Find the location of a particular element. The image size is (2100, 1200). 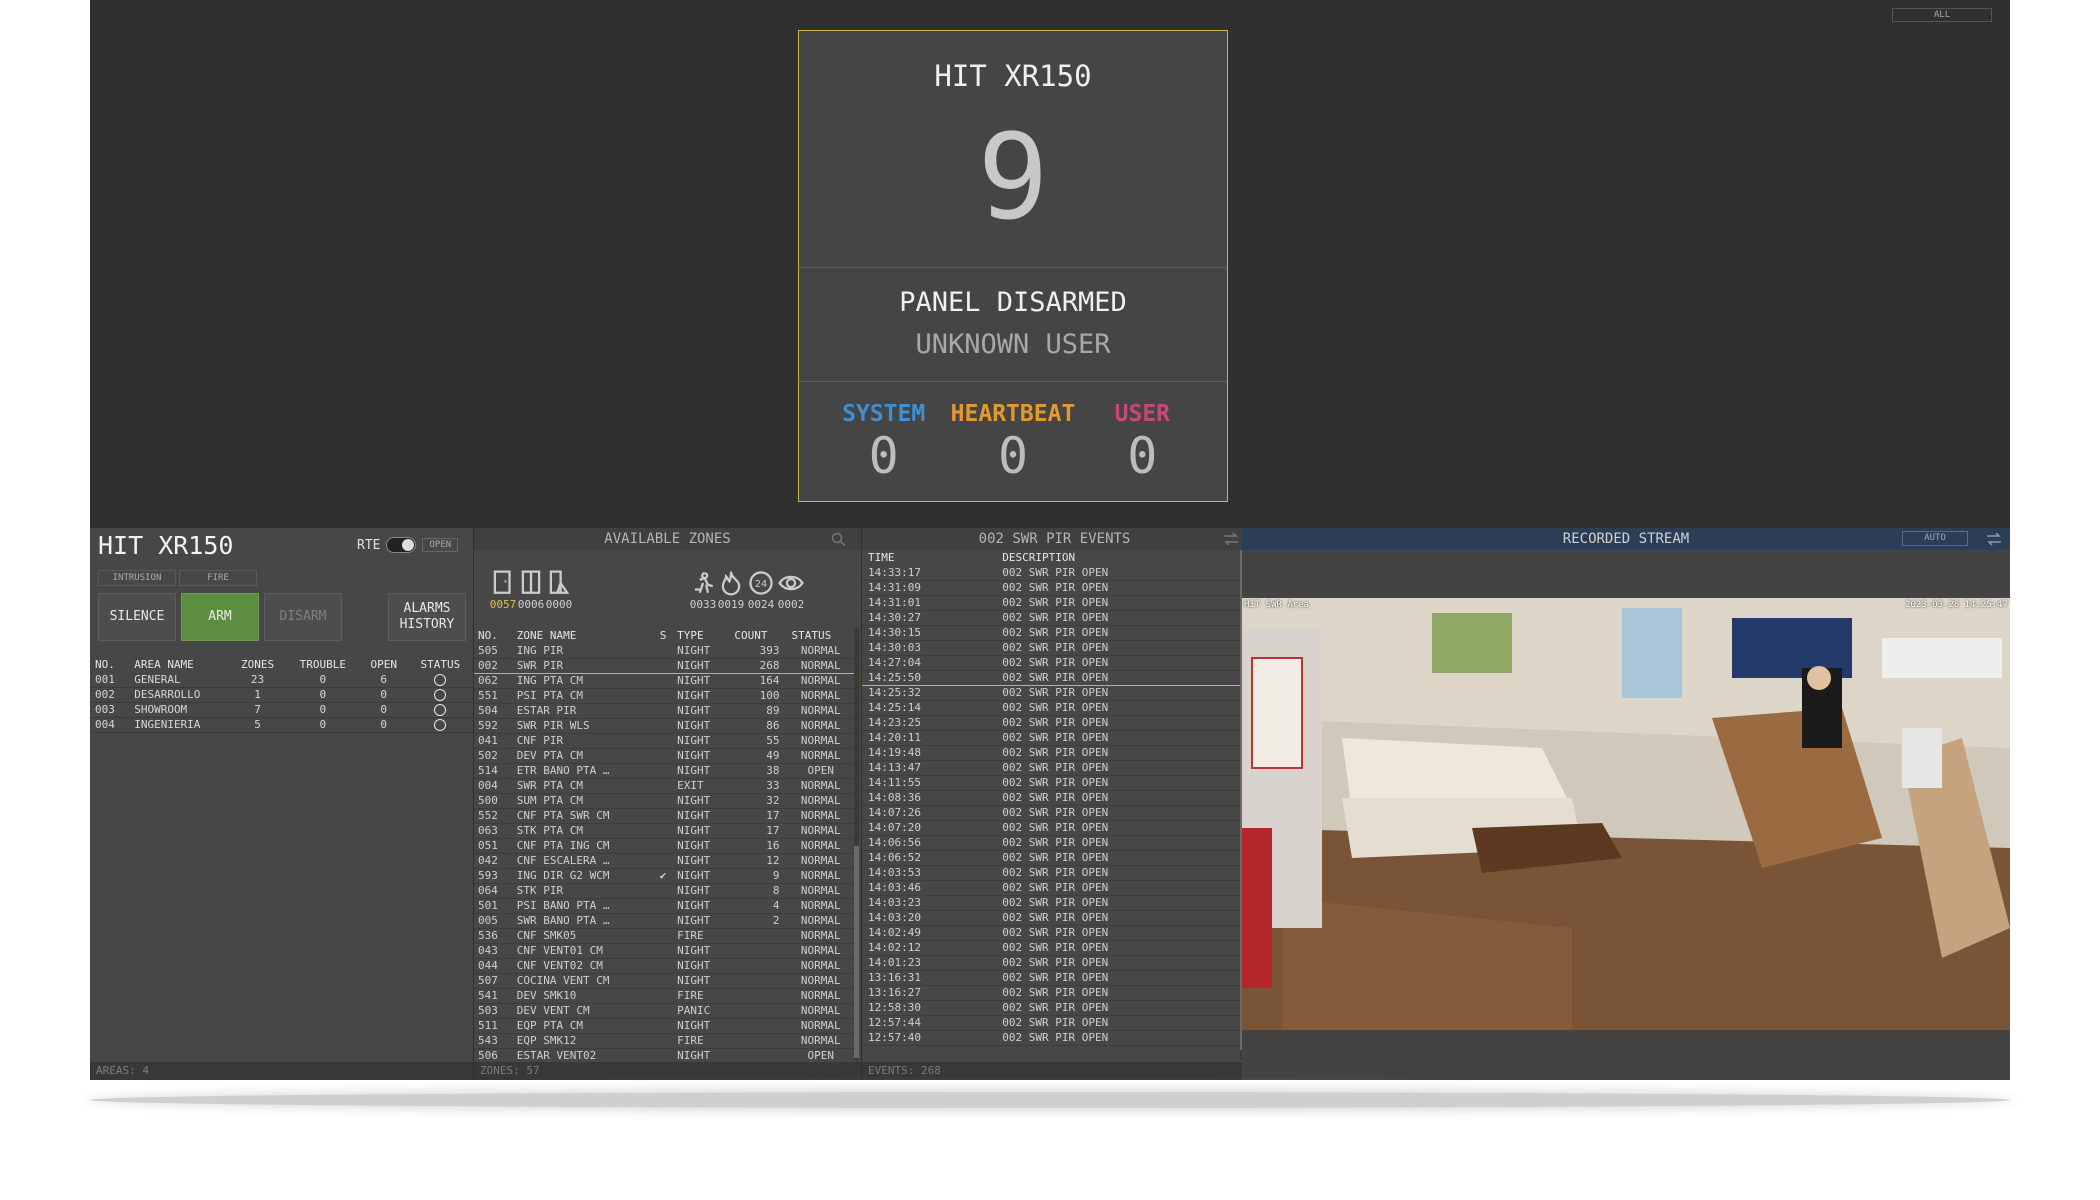

zone-row: 062 ING PTA CM NIGHT 164 NORMAL is located at coordinates (664, 681).